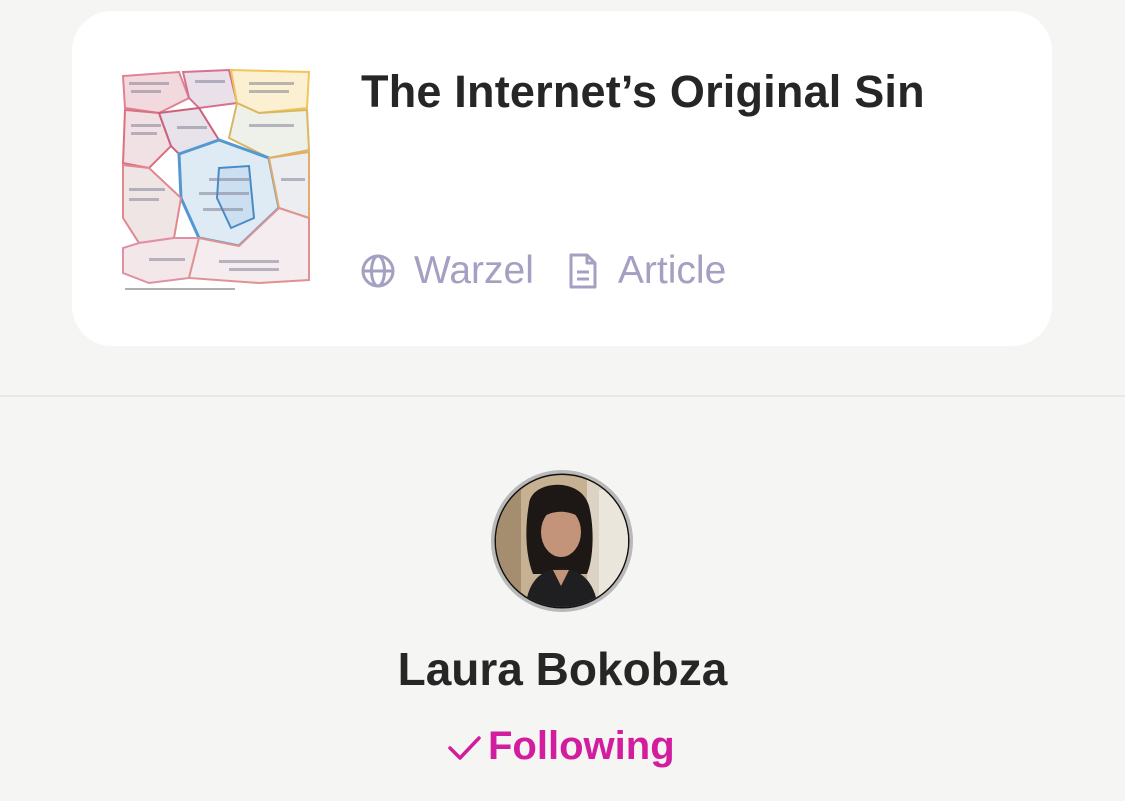 Image resolution: width=1125 pixels, height=801 pixels. I want to click on type-label: Article, so click(672, 270).